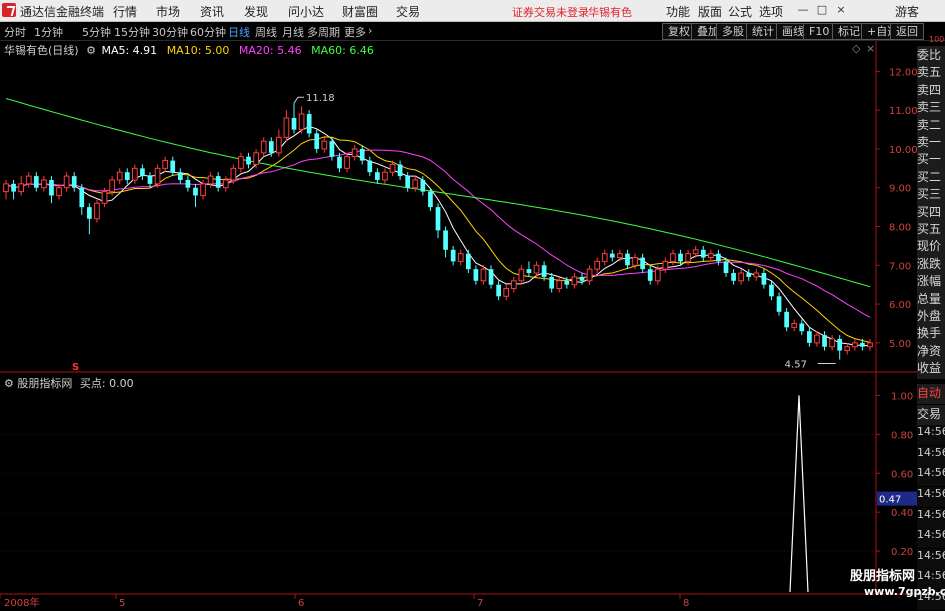  What do you see at coordinates (480, 603) in the screenshot?
I see `time-tick-label: 7` at bounding box center [480, 603].